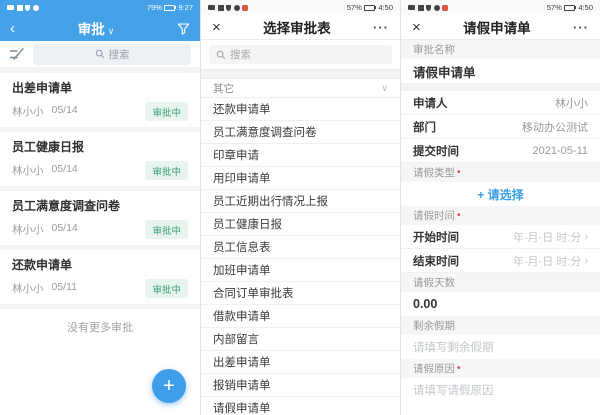  I want to click on status-bar: 79% 9:27, so click(100, 7).